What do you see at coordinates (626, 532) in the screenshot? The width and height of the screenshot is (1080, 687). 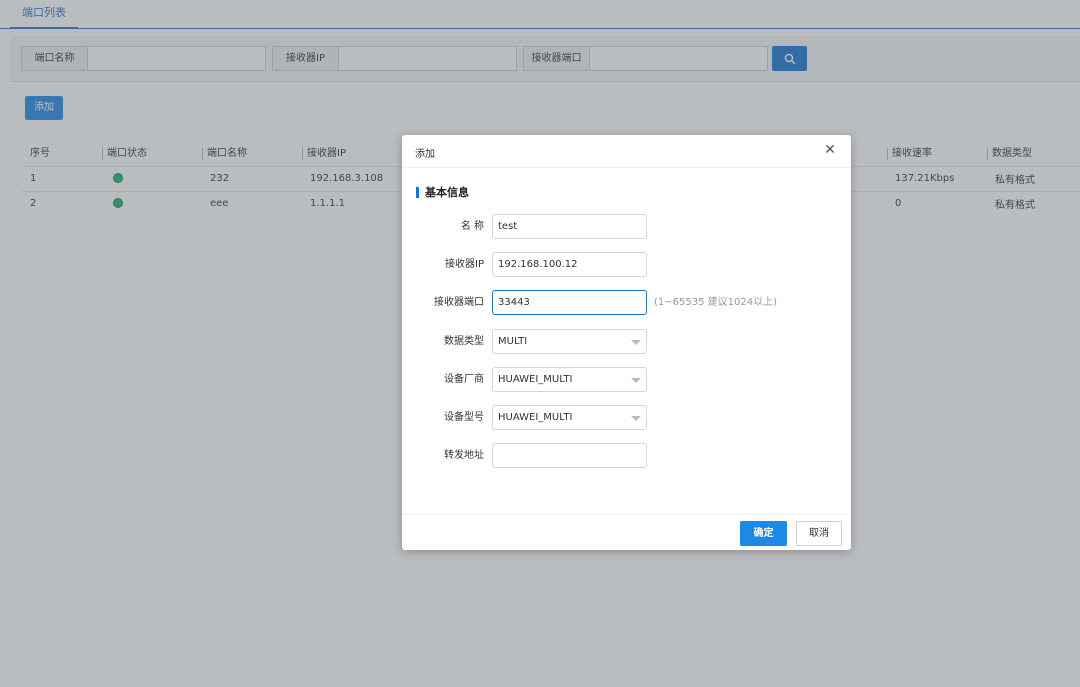 I see `dialog-footer: 确定 取消` at bounding box center [626, 532].